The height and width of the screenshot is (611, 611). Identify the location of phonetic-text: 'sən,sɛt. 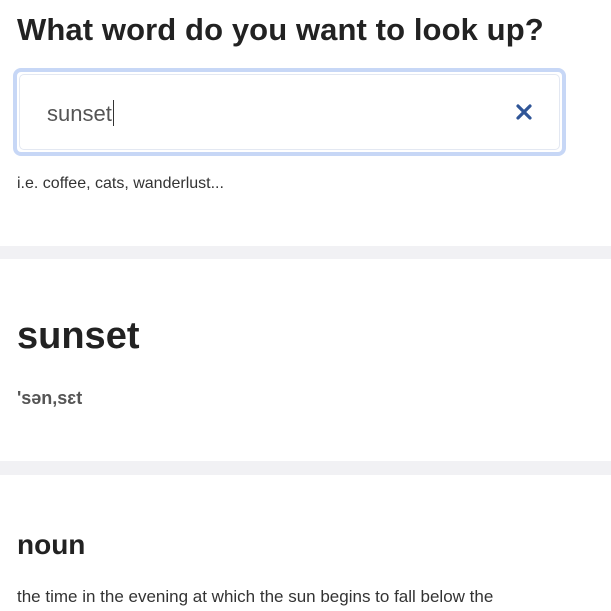
(50, 398).